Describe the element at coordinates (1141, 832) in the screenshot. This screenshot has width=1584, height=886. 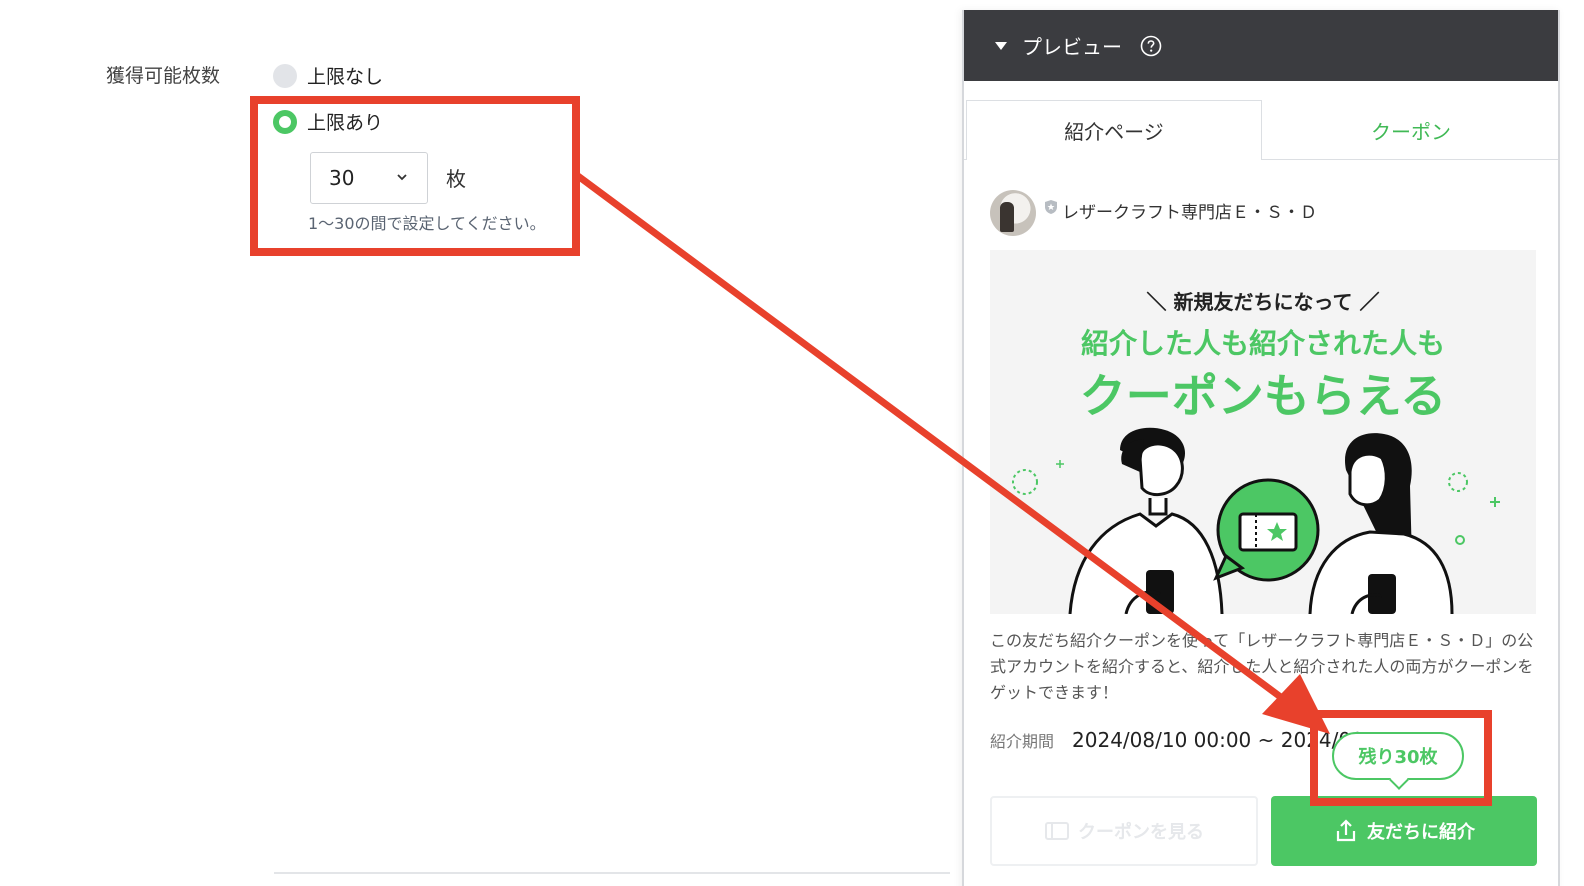
I see `view-coupon-label: クーポンを見る` at that location.